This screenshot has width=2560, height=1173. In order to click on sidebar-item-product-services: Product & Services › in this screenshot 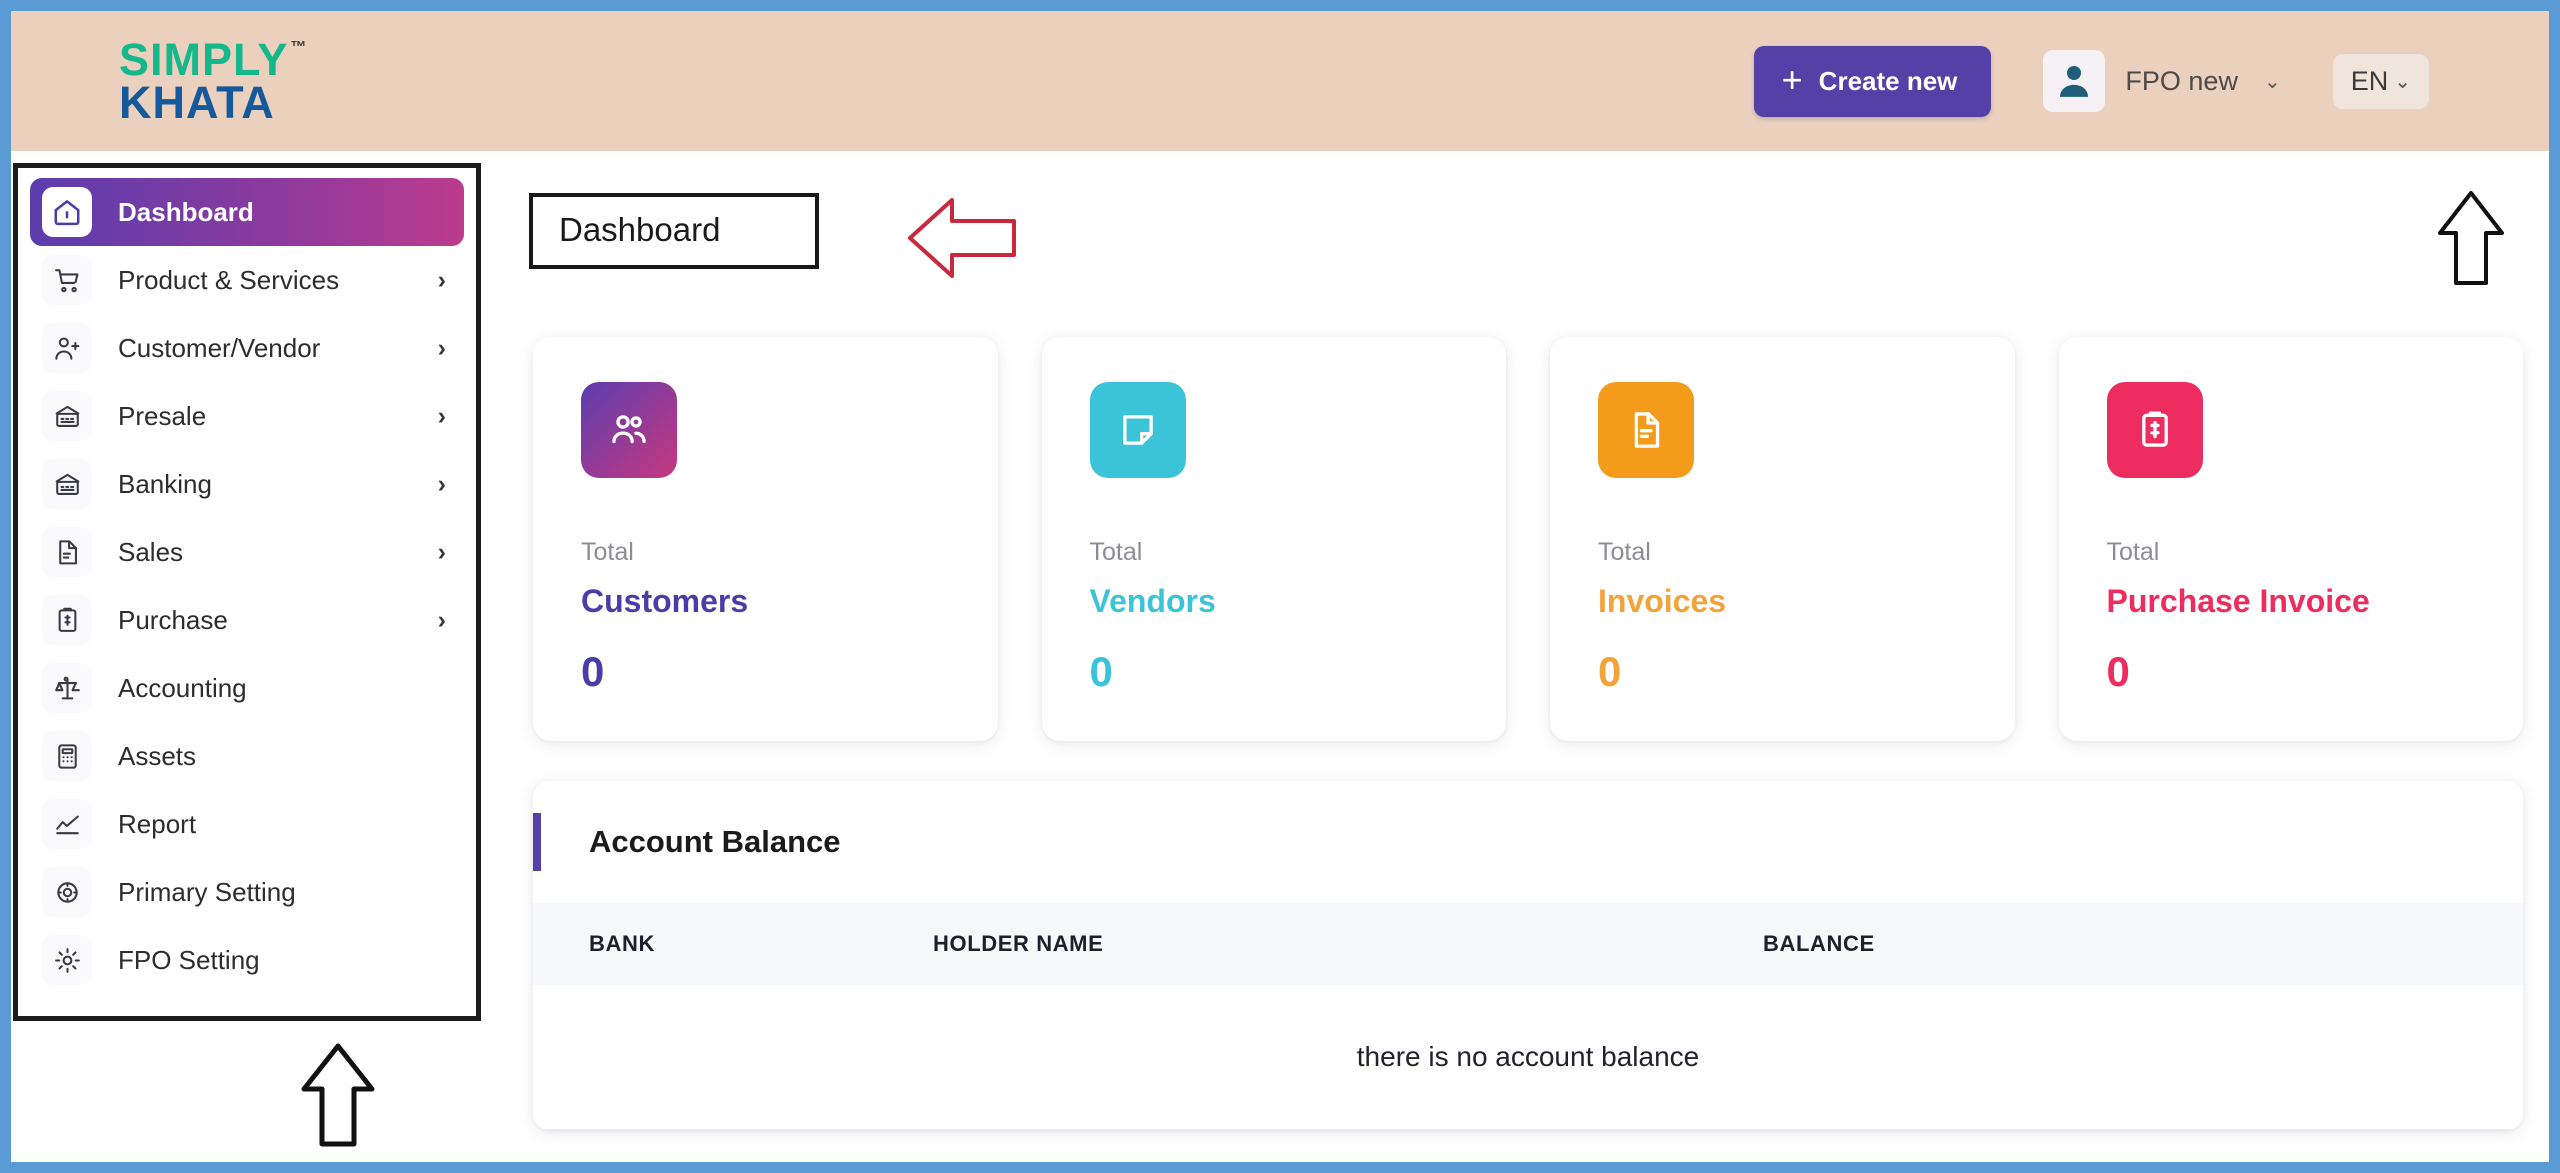, I will do `click(247, 280)`.